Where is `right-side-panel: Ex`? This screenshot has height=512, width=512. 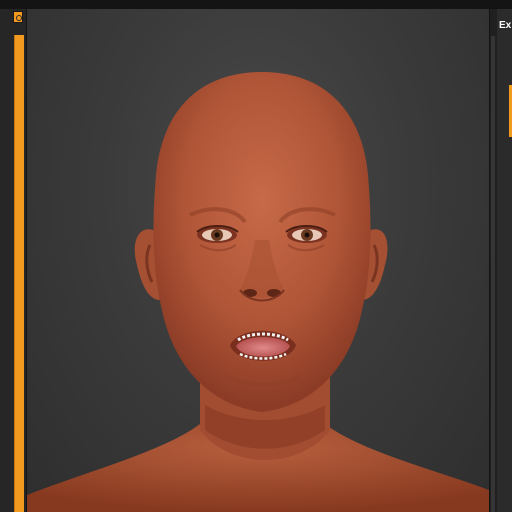
right-side-panel: Ex is located at coordinates (504, 260).